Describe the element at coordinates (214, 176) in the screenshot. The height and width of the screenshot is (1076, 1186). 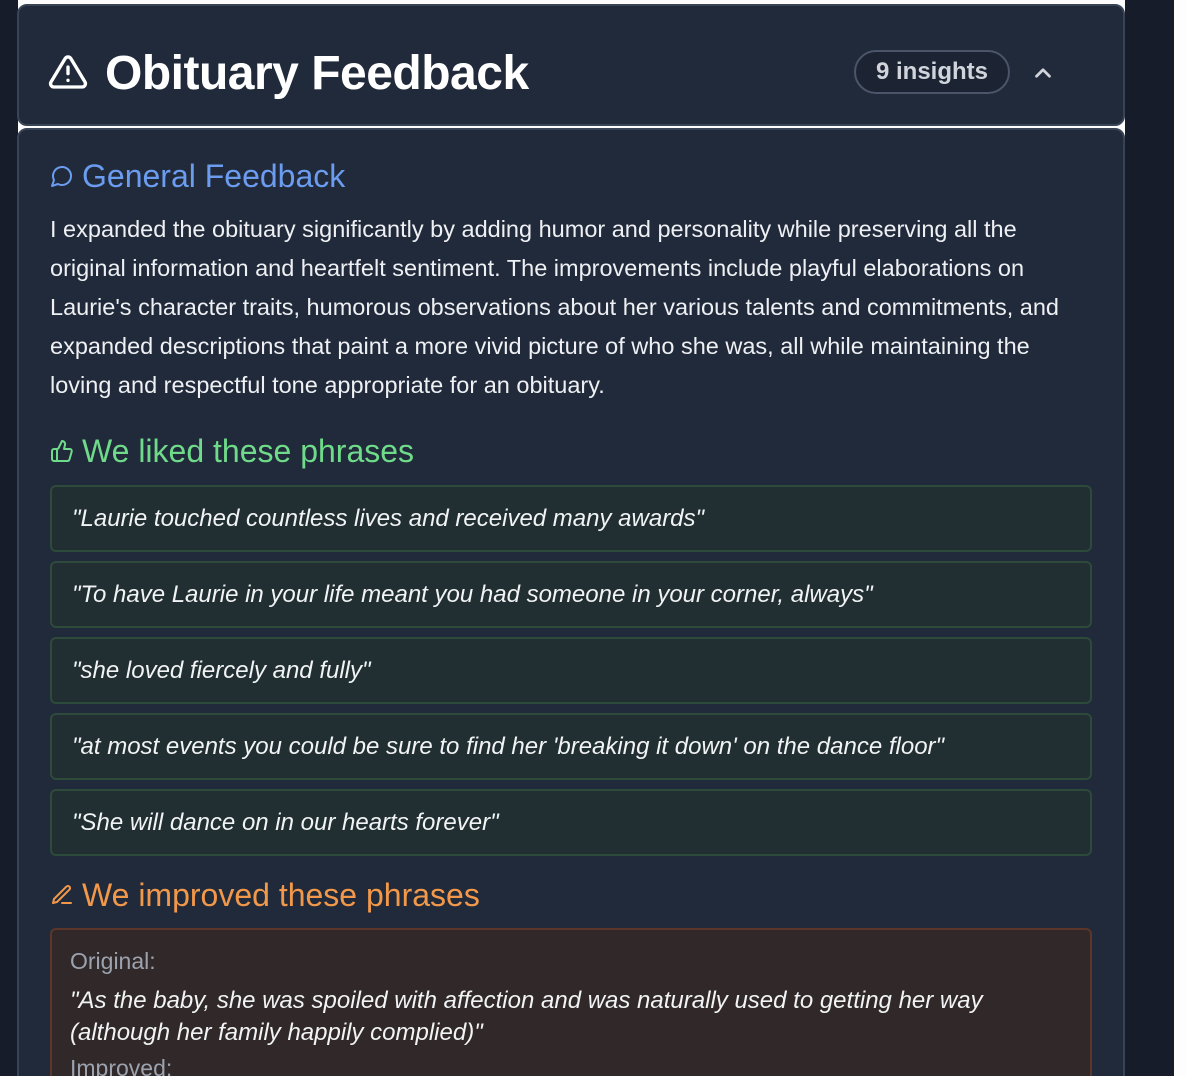
I see `general-feedback-label: General Feedback` at that location.